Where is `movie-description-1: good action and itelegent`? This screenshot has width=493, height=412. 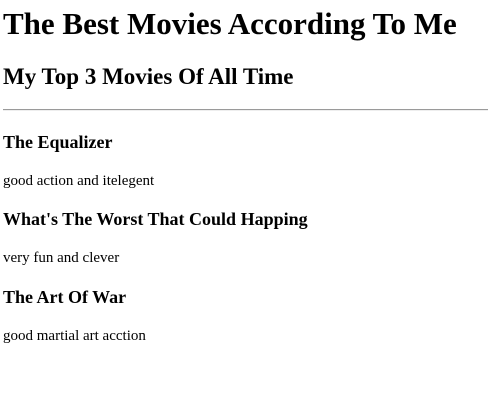 movie-description-1: good action and itelegent is located at coordinates (79, 181).